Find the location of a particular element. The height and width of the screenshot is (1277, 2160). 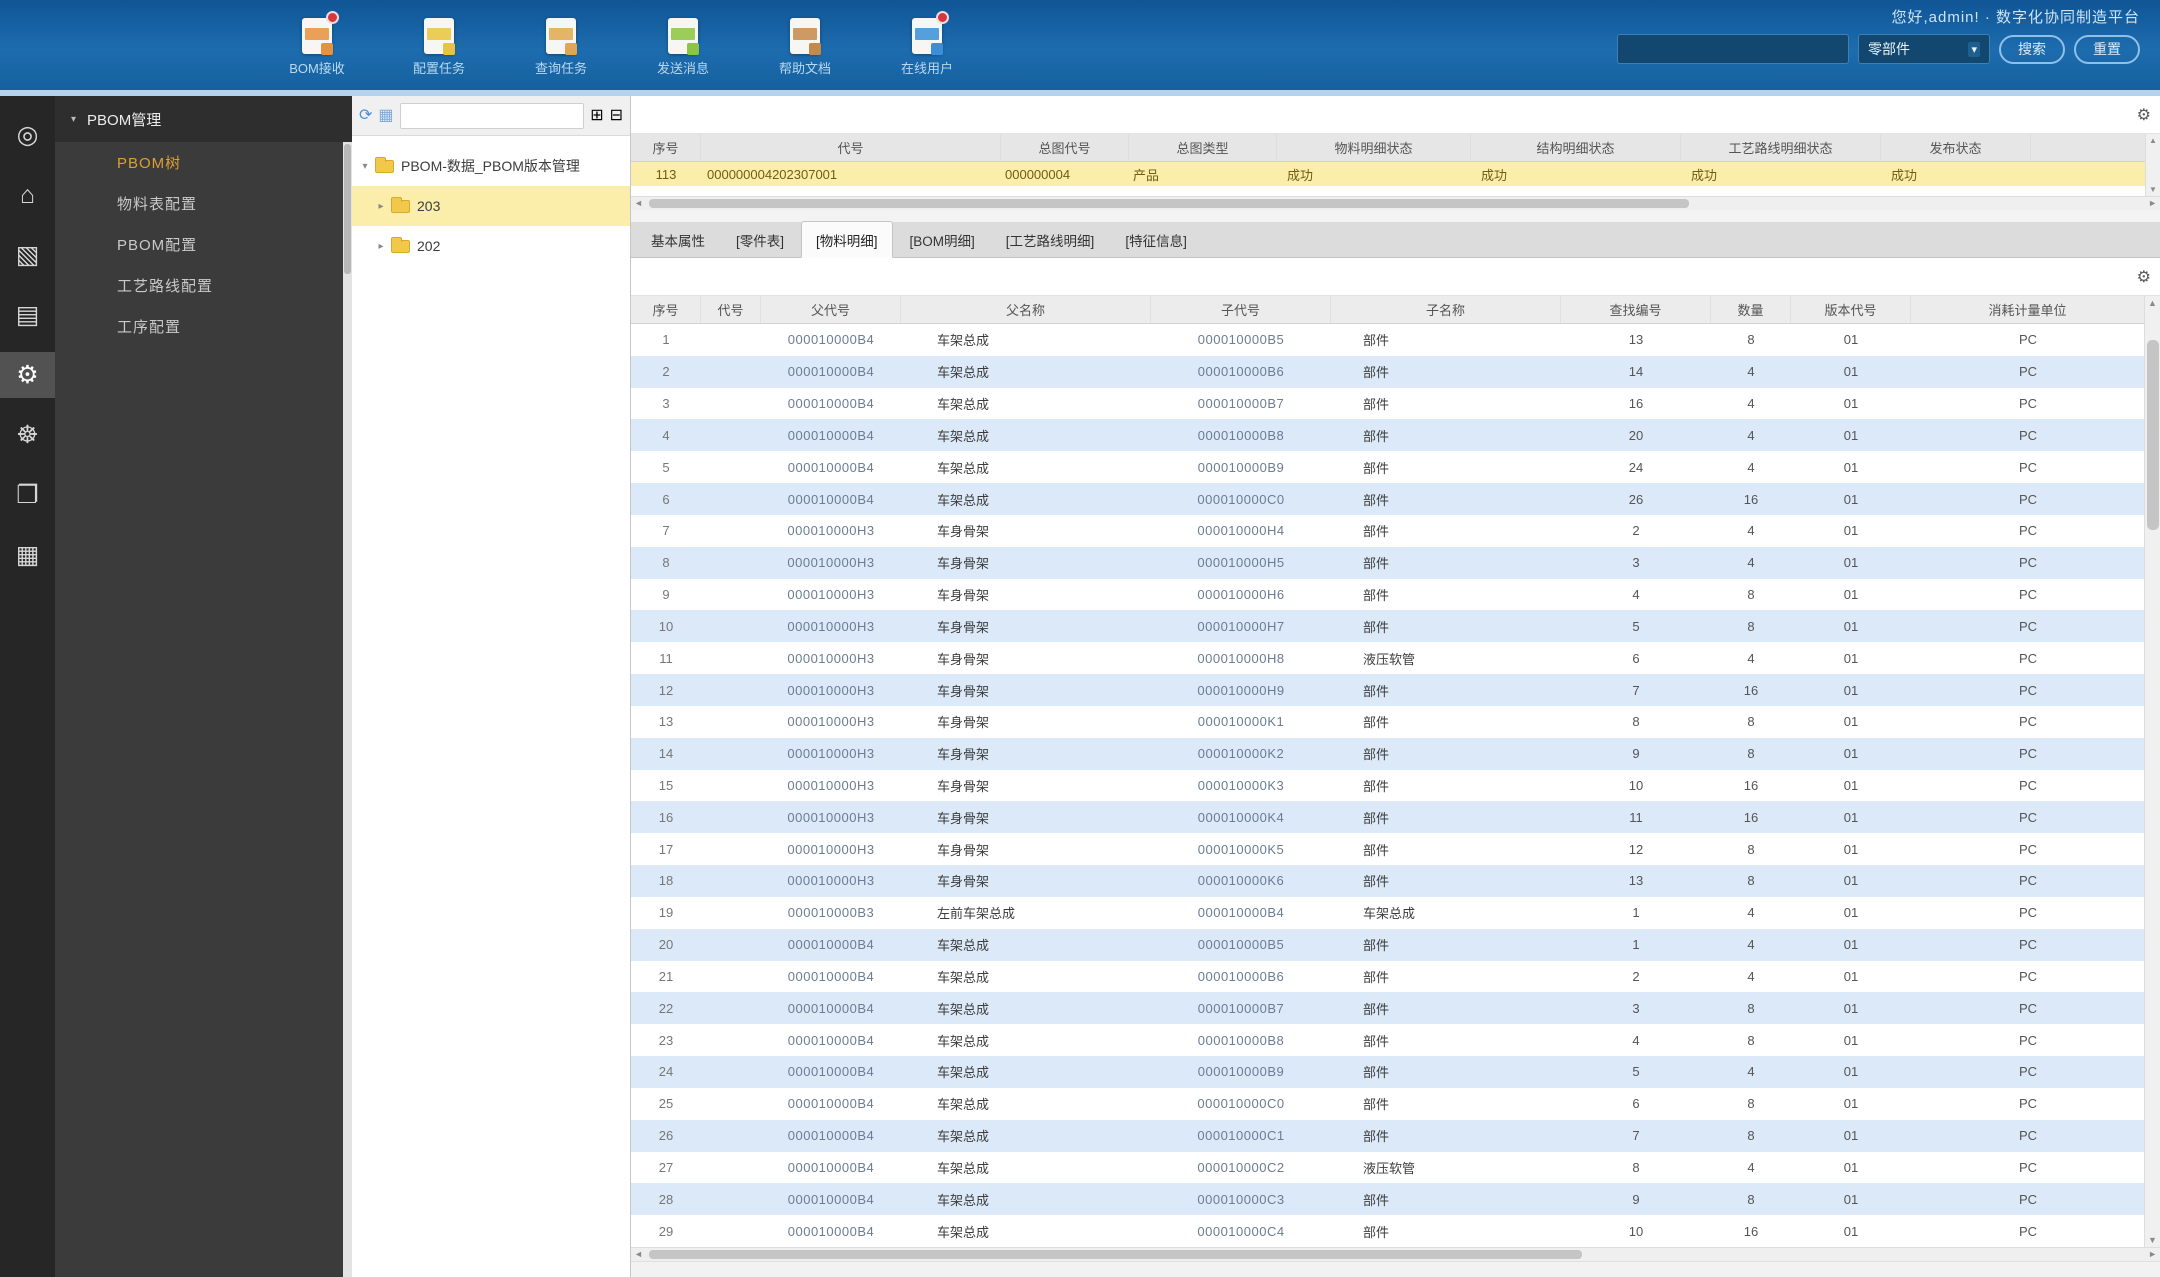

table-row: 27 000010000B4 车架总成 000010000C2 液压软管 8 4 01 PC is located at coordinates (1387, 1168).